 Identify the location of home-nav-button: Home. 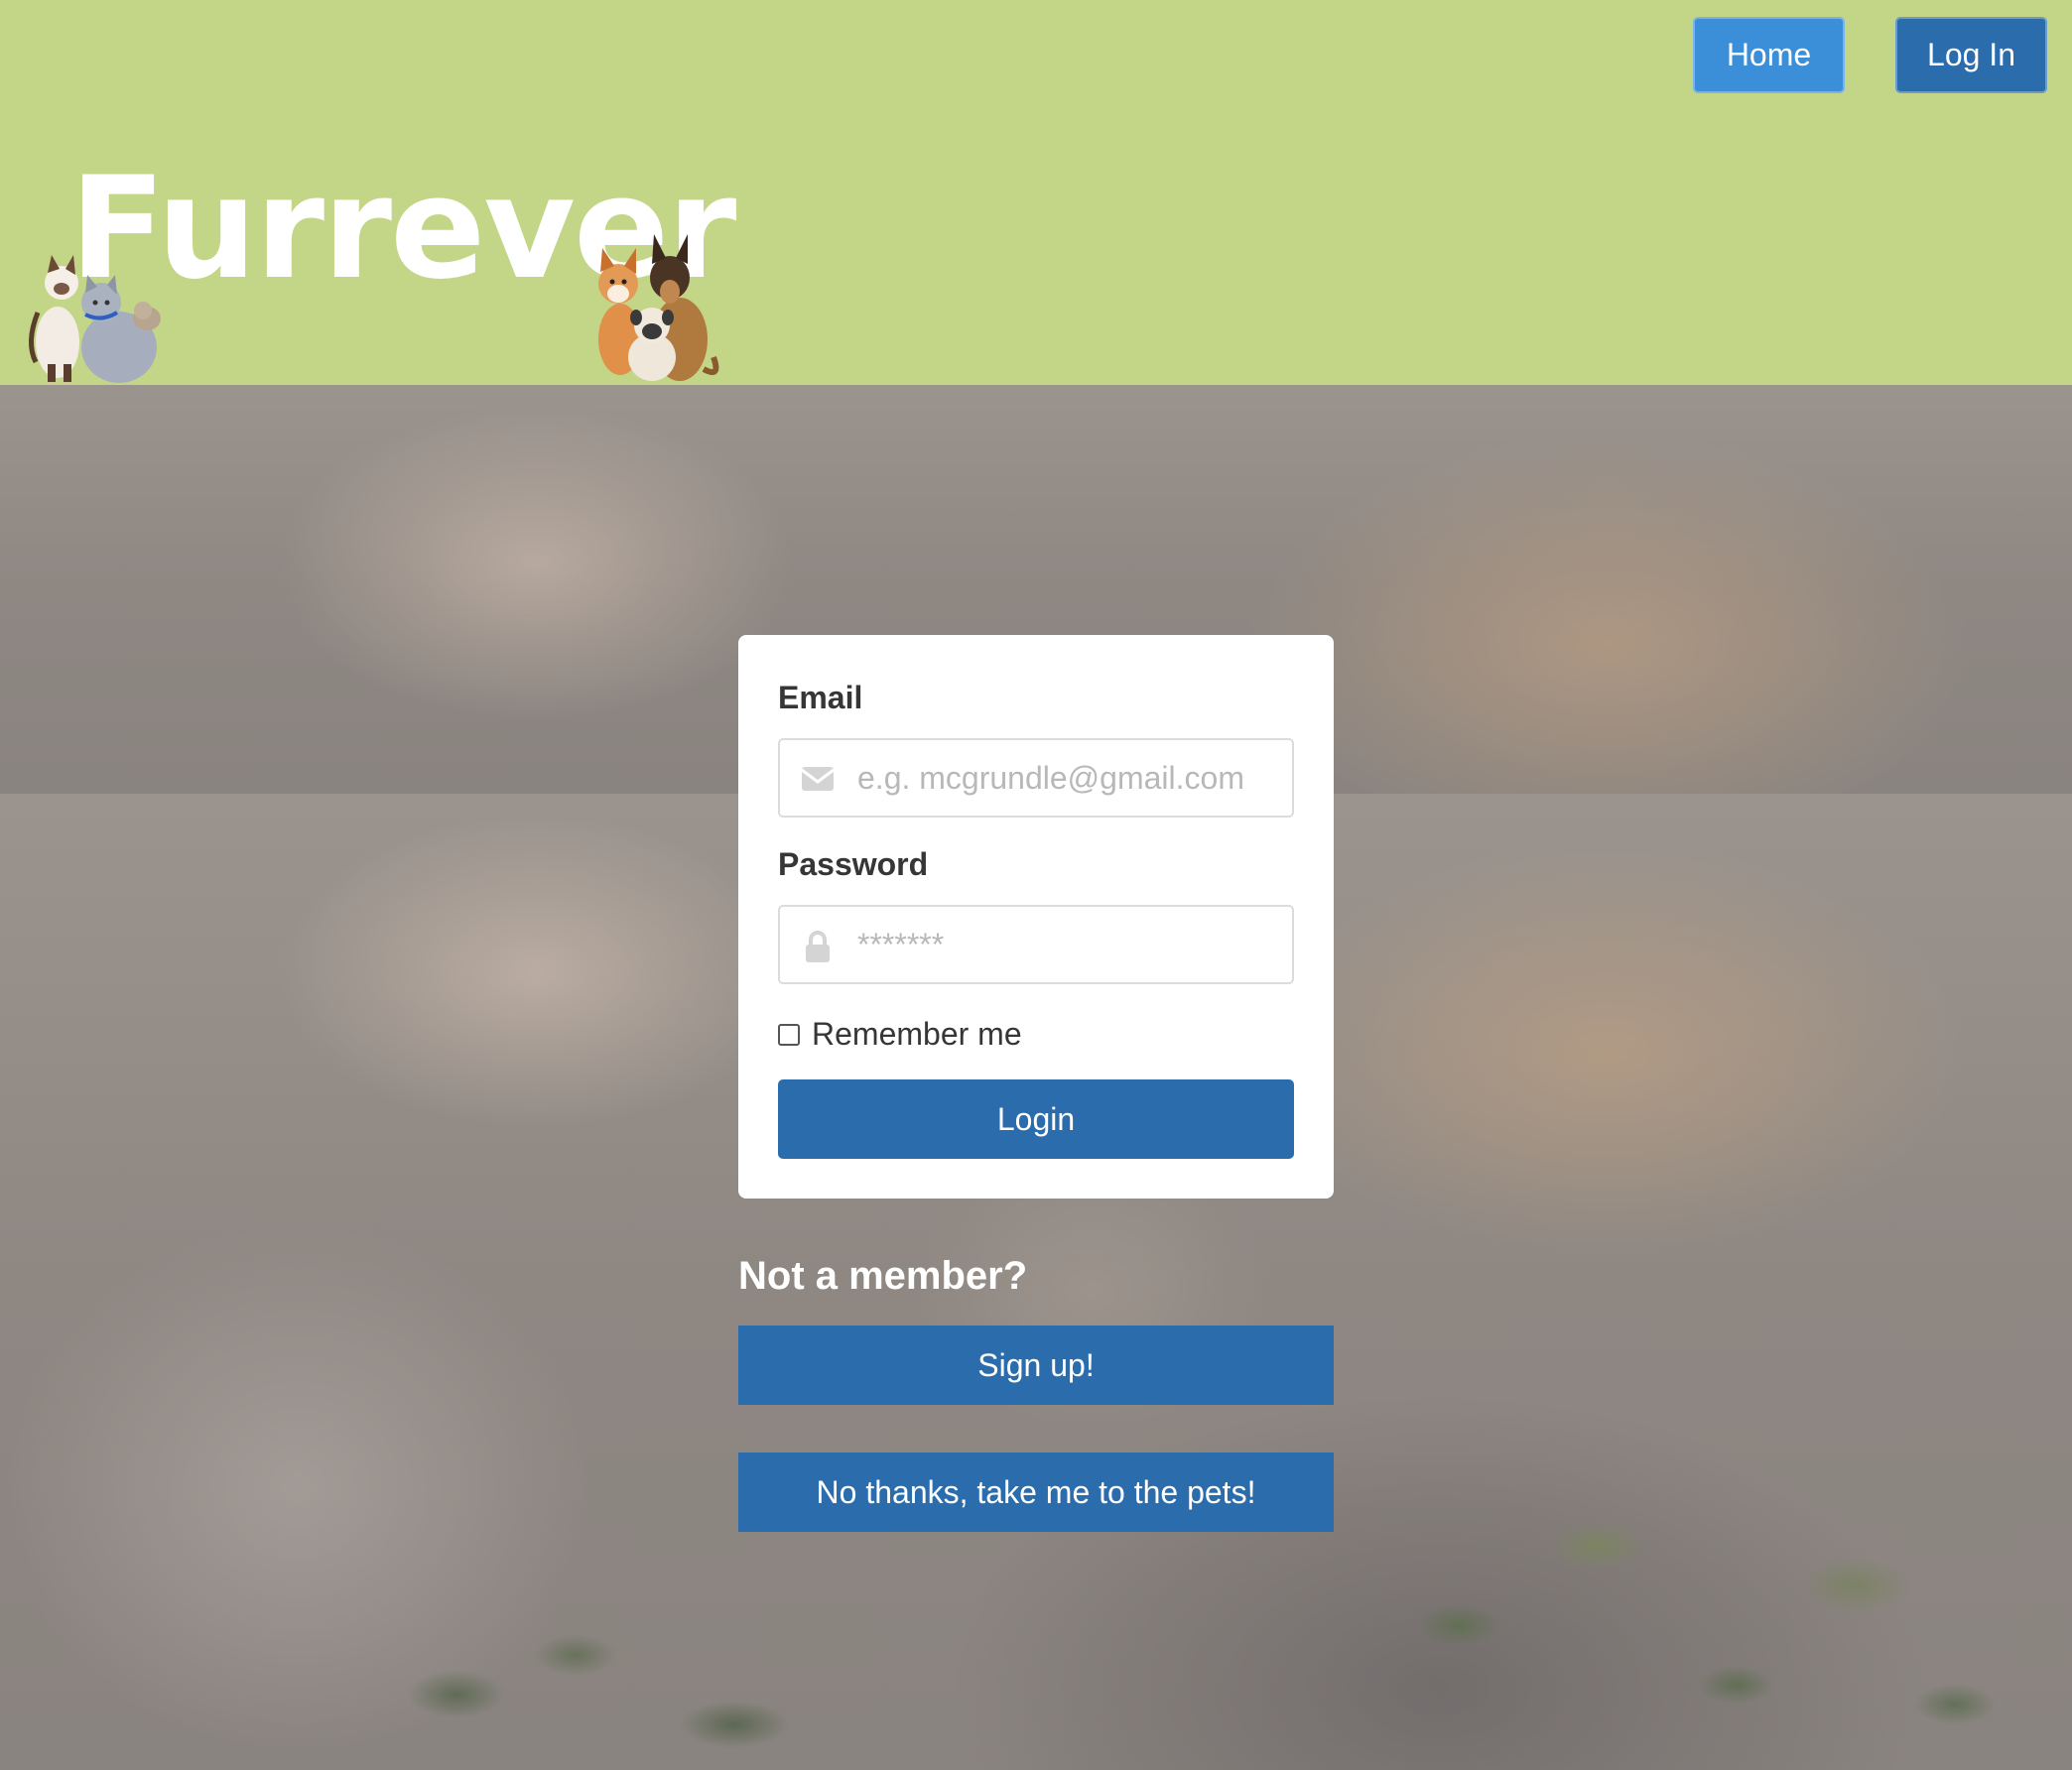
(1769, 55).